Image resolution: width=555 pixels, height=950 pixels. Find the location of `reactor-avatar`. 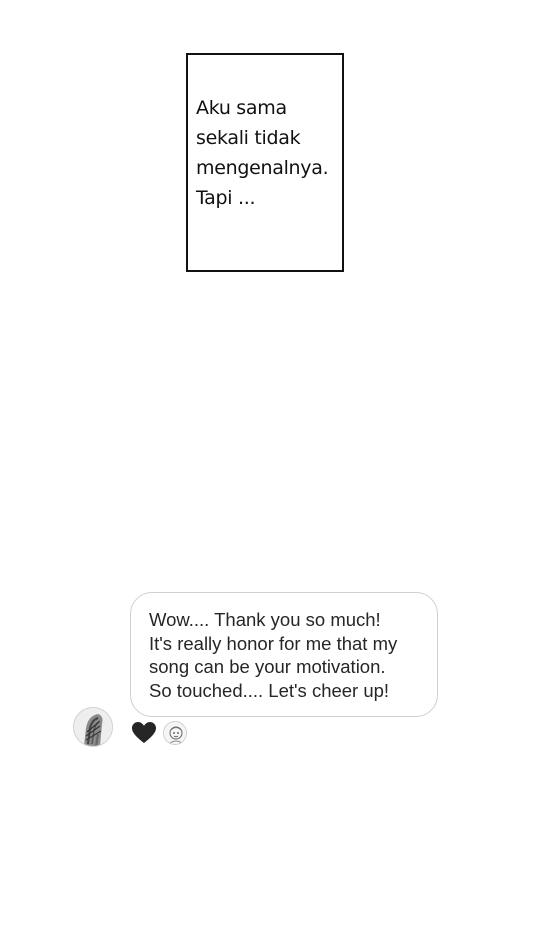

reactor-avatar is located at coordinates (175, 733).